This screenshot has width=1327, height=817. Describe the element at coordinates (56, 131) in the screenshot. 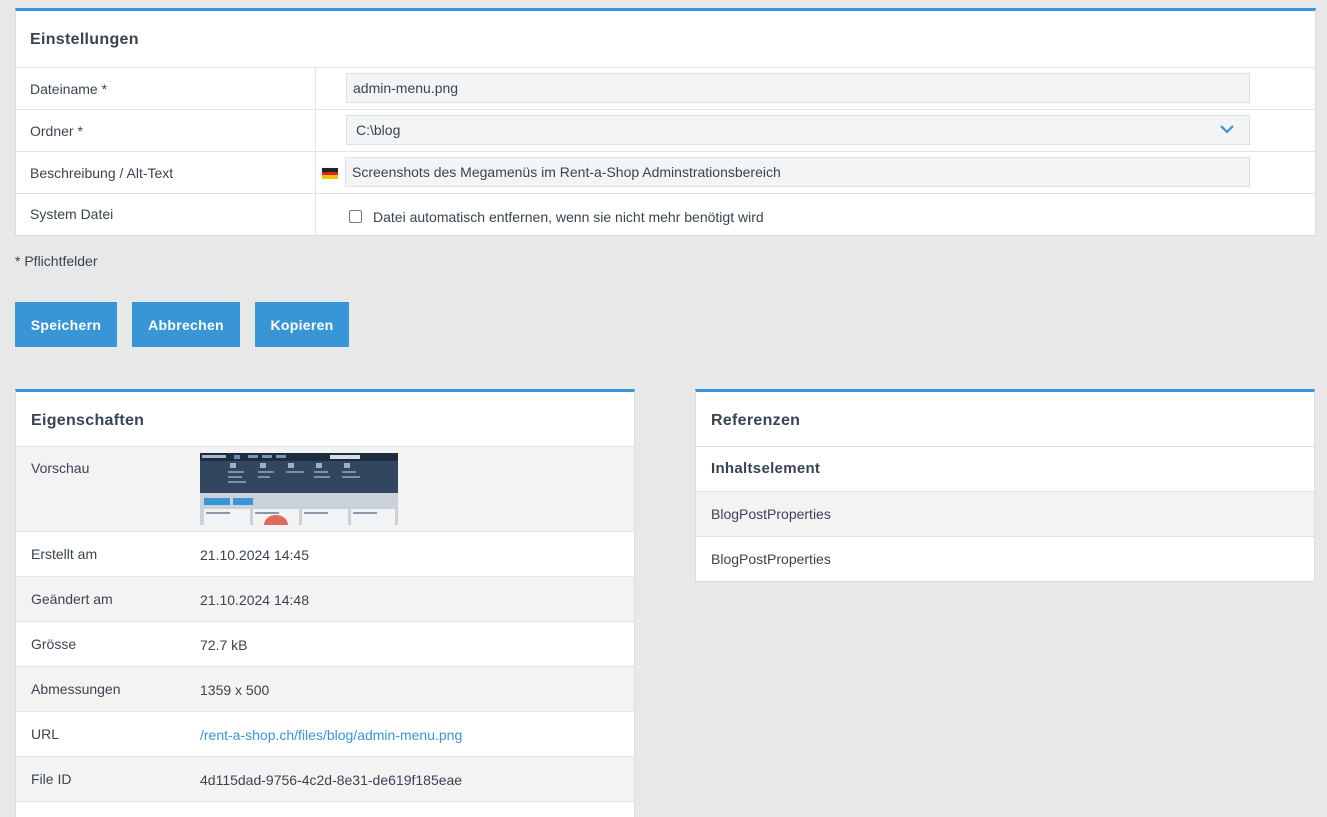

I see `folder-label: Ordner *` at that location.